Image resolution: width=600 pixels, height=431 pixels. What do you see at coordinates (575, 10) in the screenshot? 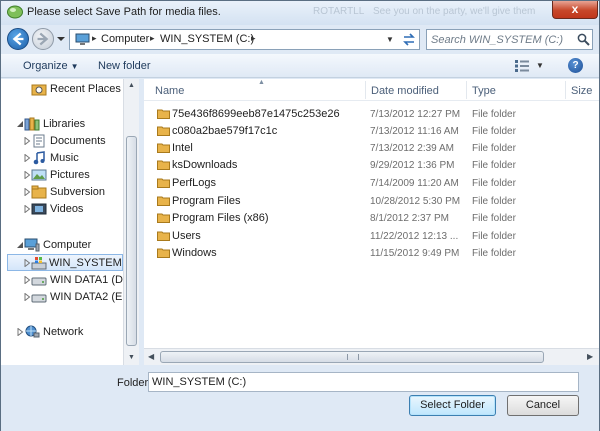
I see `close-button: x` at bounding box center [575, 10].